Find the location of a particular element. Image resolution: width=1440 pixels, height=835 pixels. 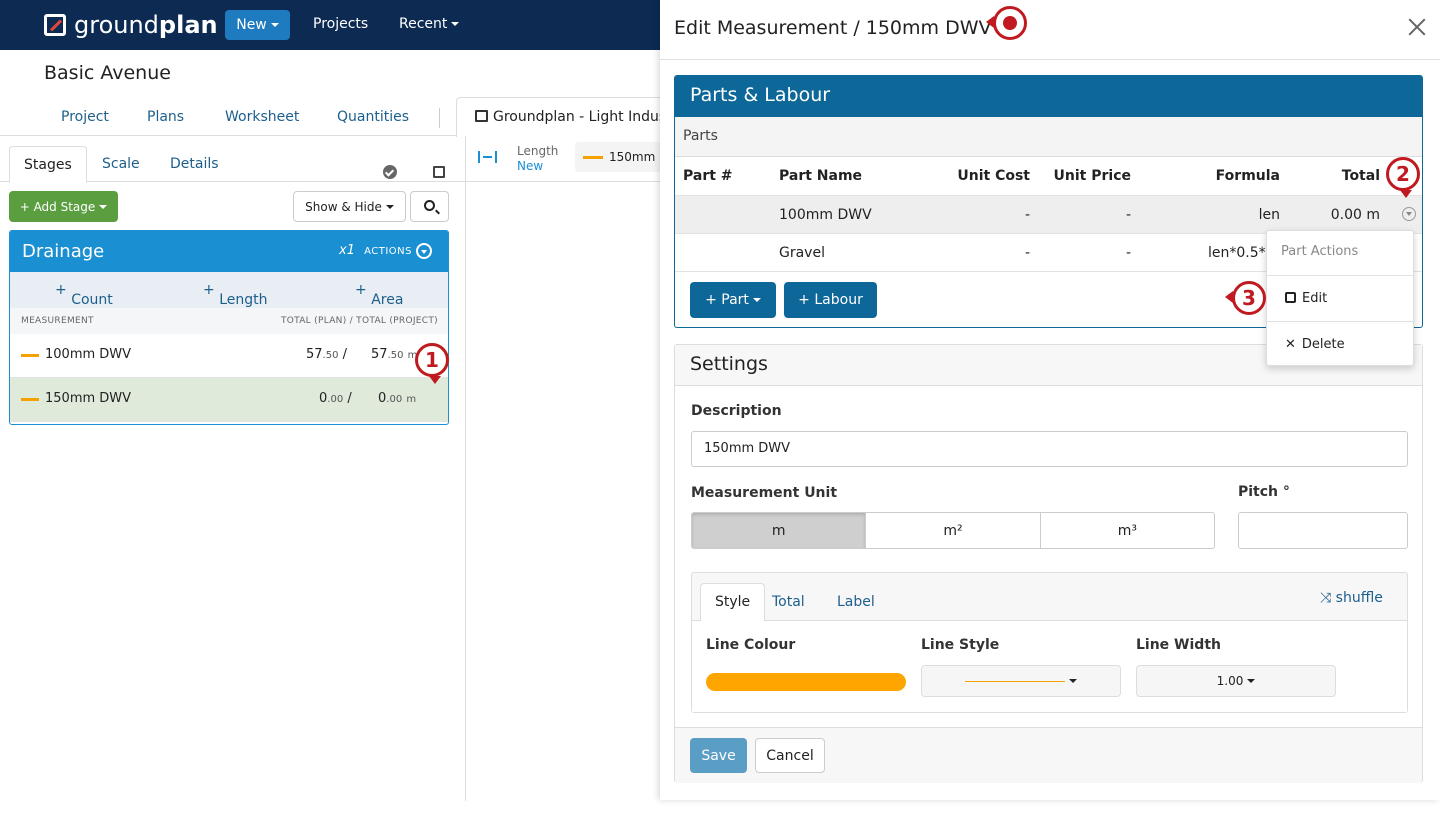

tab-plans: Plans is located at coordinates (165, 117).